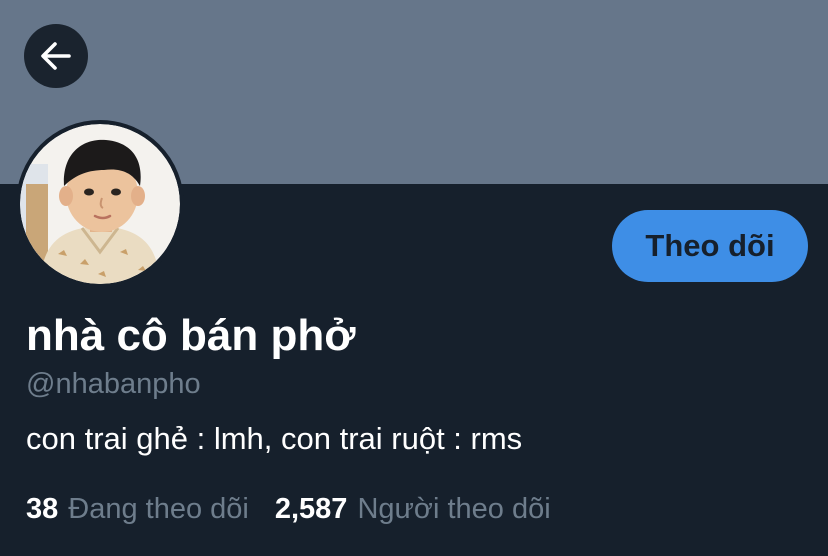 This screenshot has width=828, height=556. I want to click on avatar, so click(100, 204).